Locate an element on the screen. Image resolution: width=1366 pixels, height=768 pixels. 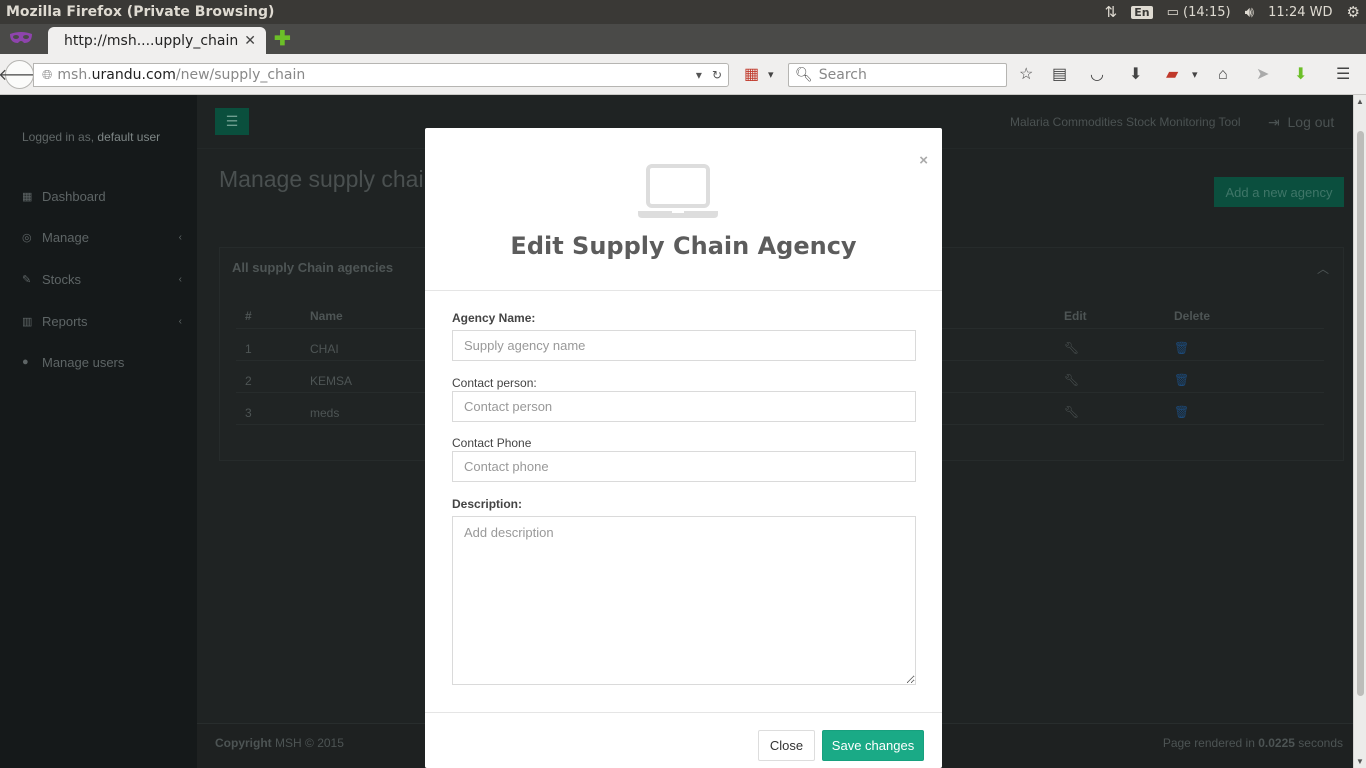
flash-dropdown-icon: ▾ is located at coordinates (1195, 75).